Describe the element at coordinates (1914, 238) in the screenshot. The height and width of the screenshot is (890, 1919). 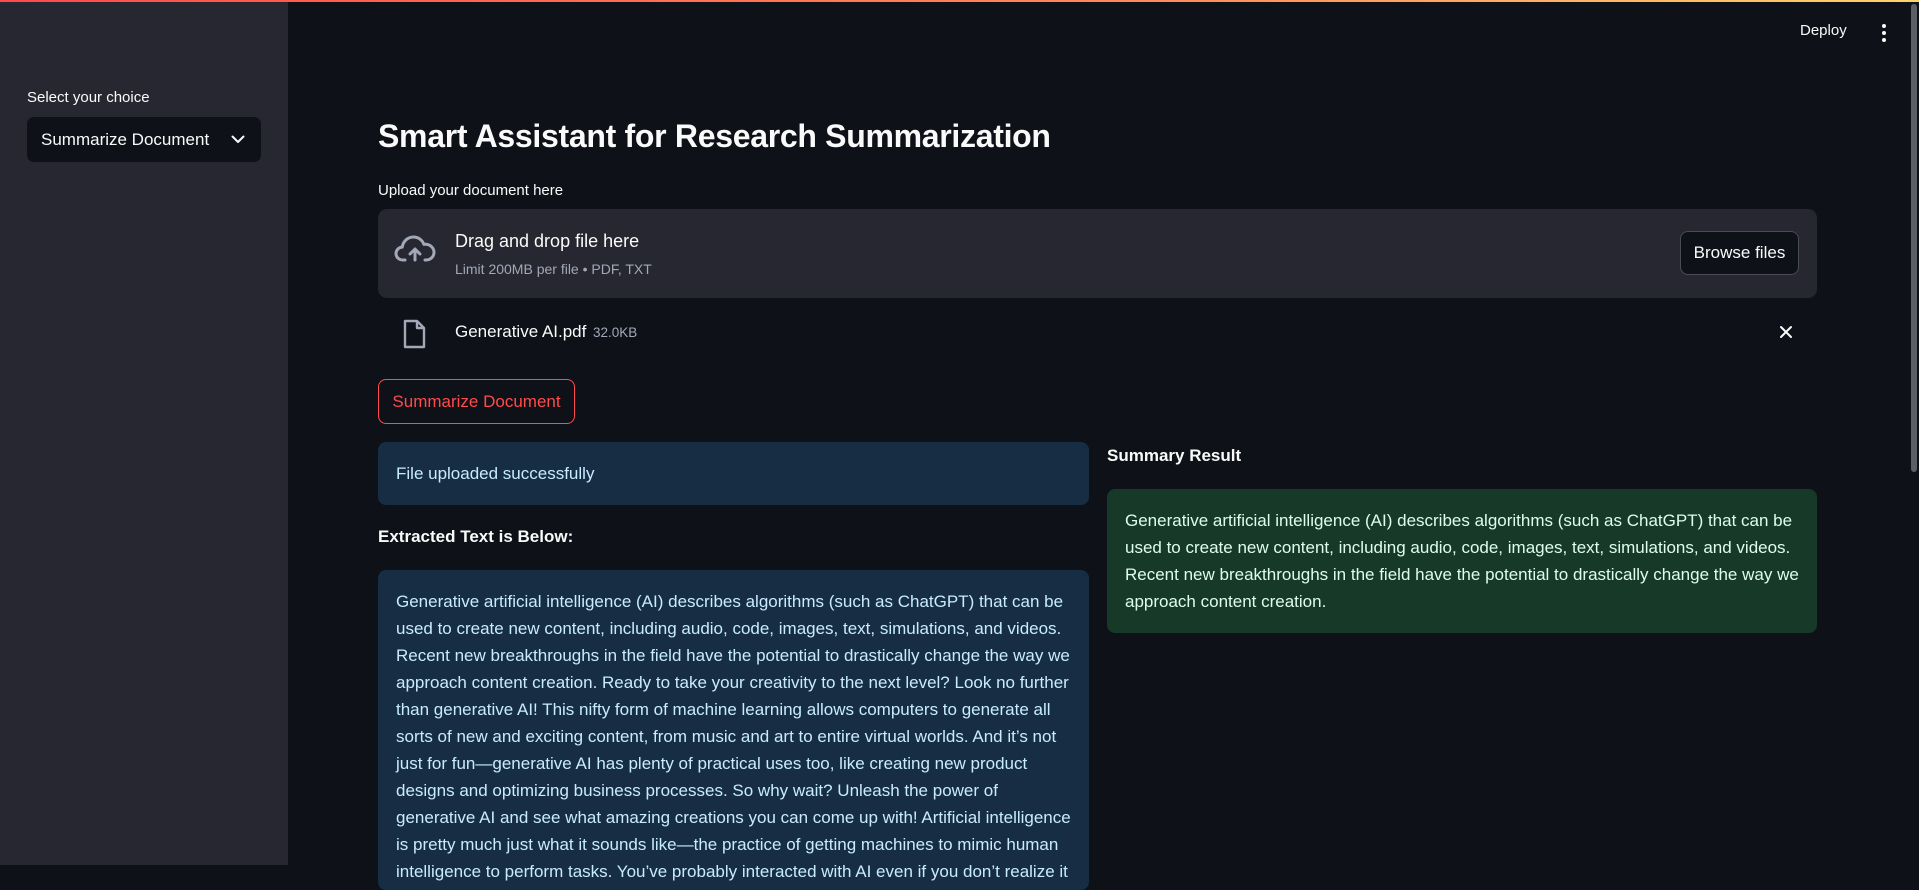
I see `scrollbar-thumb` at that location.